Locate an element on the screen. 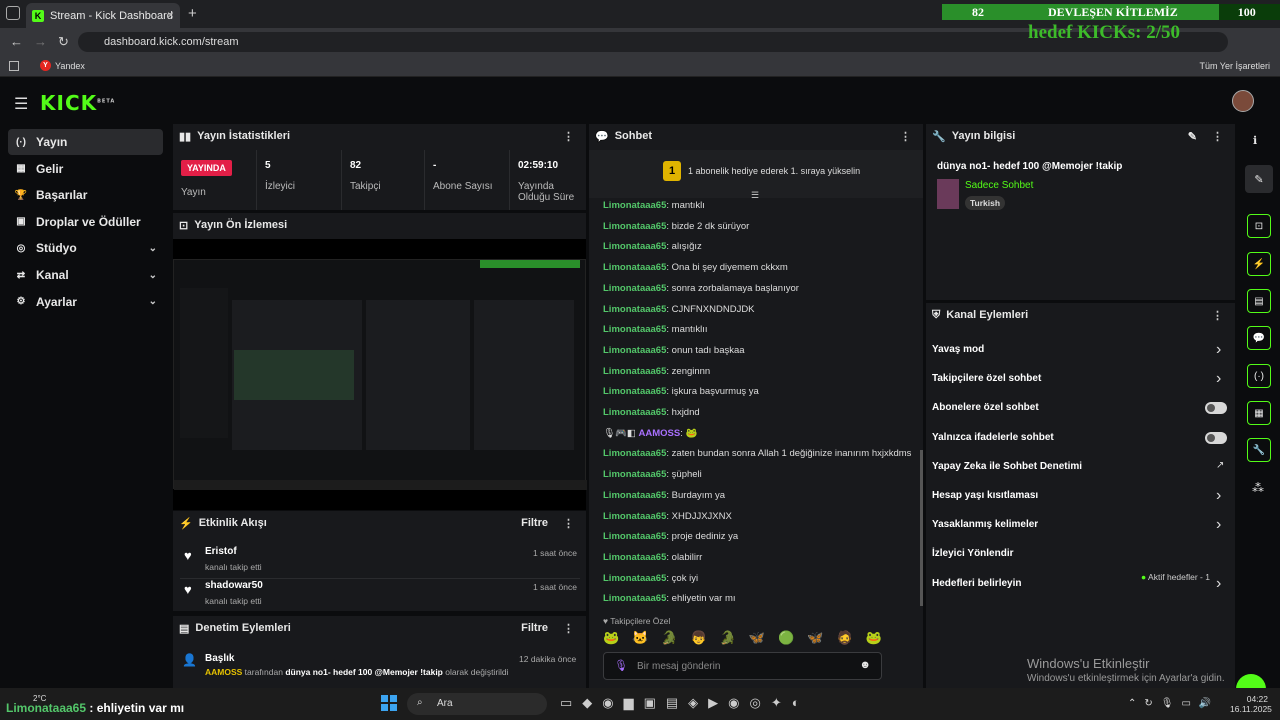 The image size is (1280, 720). chat-username: AAMOSS is located at coordinates (660, 433).